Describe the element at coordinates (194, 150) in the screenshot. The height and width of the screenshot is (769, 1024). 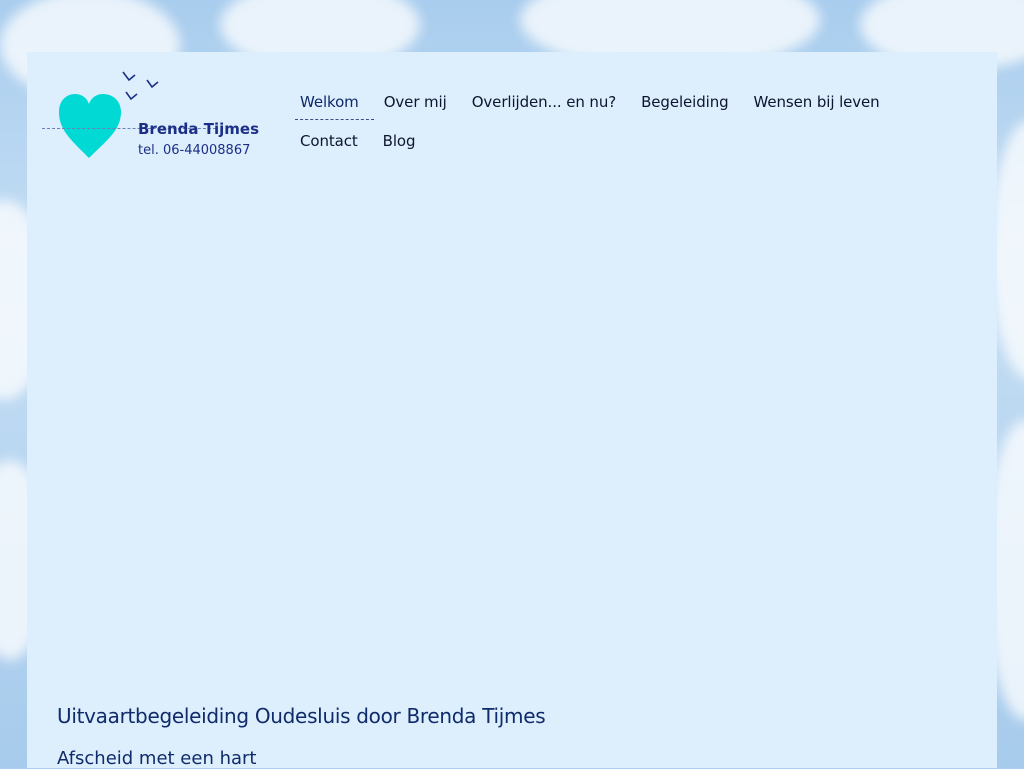
I see `logo-phone: tel. 06-44008867` at that location.